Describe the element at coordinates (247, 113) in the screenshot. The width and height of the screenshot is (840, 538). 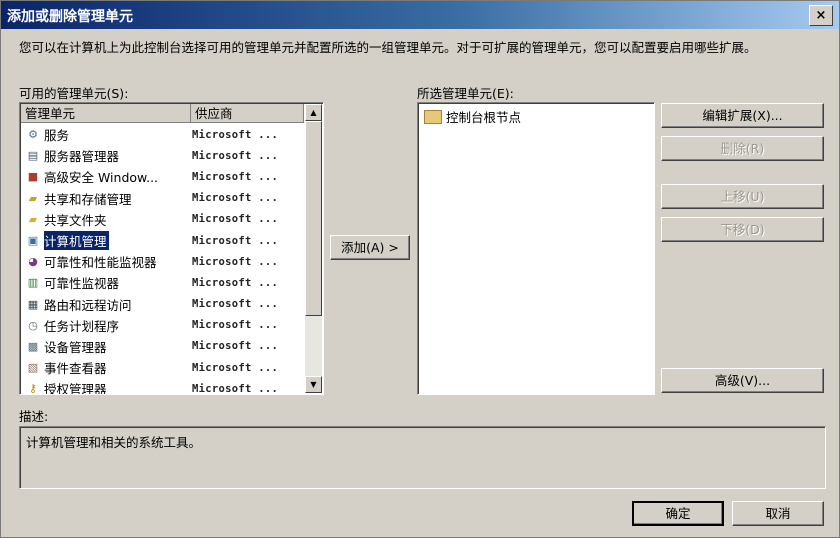
I see `column-header-vendor: 供应商` at that location.